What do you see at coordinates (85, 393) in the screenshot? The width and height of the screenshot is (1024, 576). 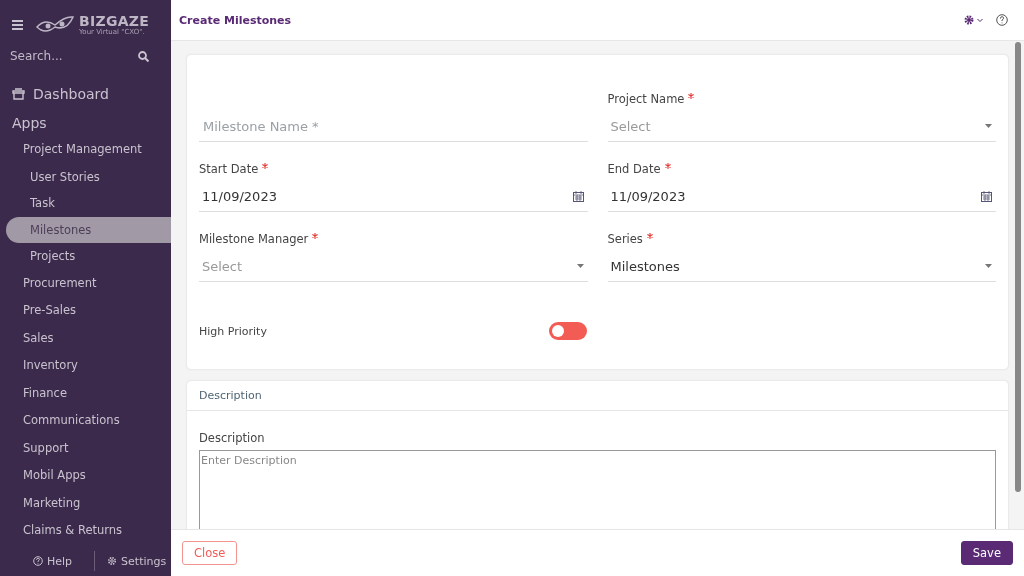 I see `sidebar-item: Finance` at bounding box center [85, 393].